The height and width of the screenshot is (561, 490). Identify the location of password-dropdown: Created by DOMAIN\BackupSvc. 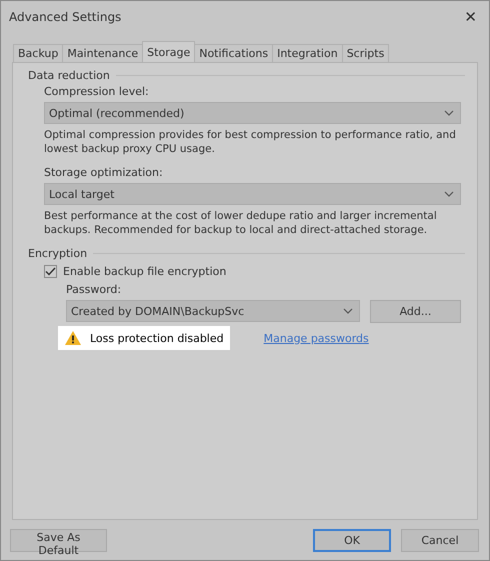
(213, 311).